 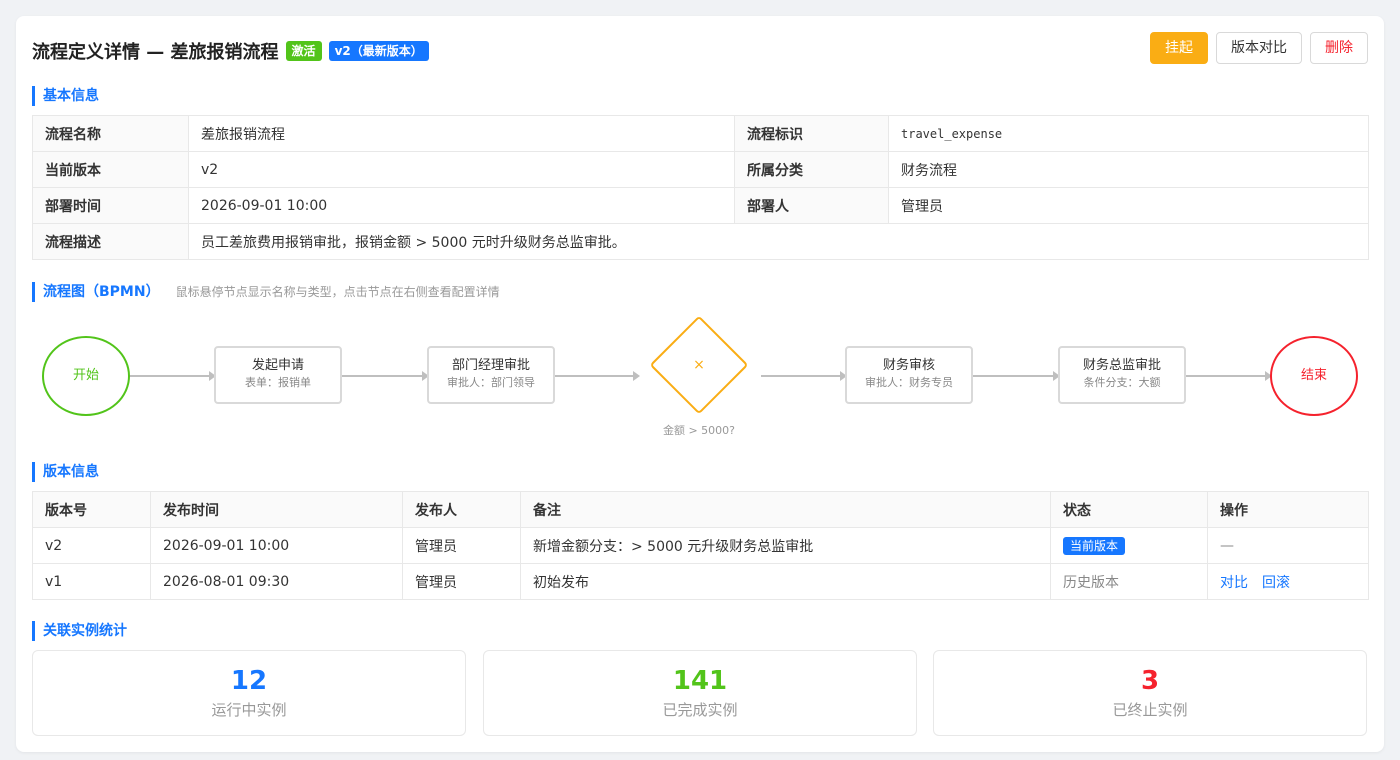 What do you see at coordinates (491, 375) in the screenshot?
I see `task-manager-approval: 部门经理审批 审批人：部门领导` at bounding box center [491, 375].